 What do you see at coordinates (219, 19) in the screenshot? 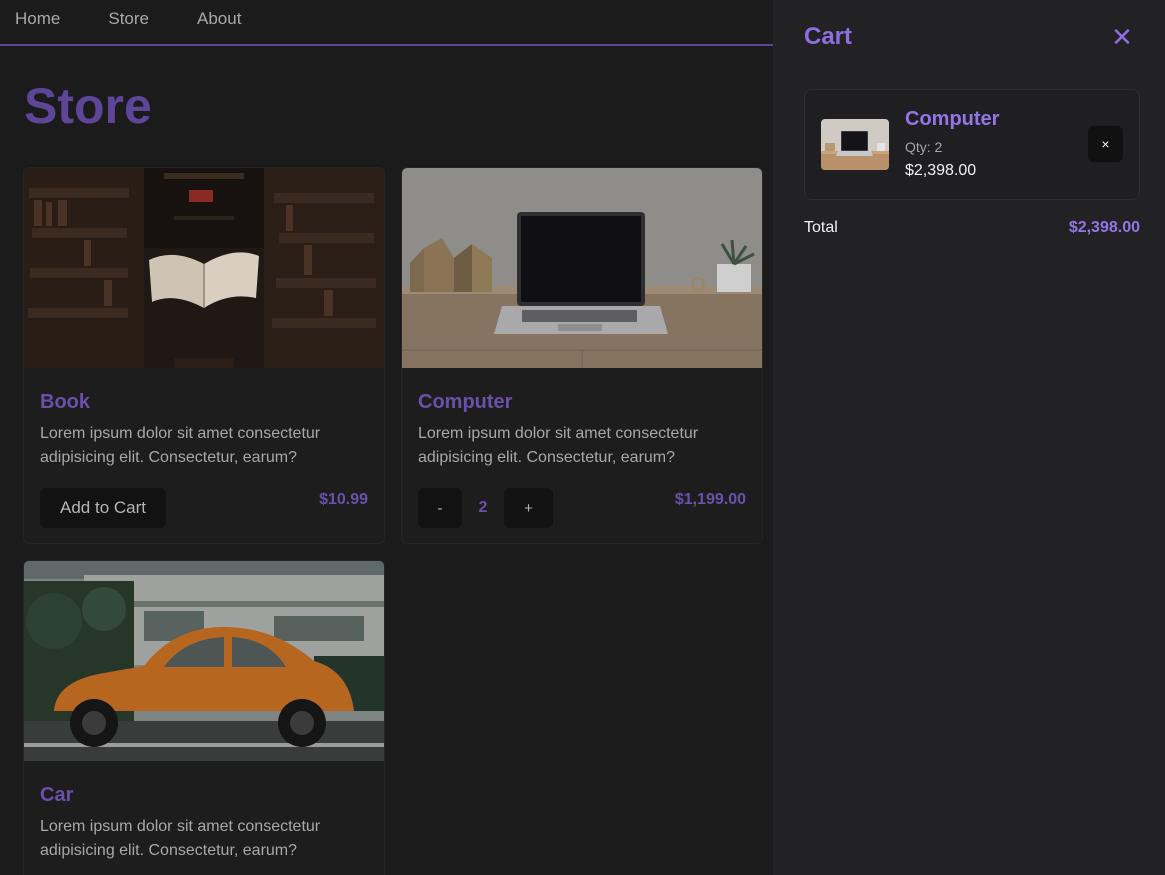
I see `nav-about-link: About` at bounding box center [219, 19].